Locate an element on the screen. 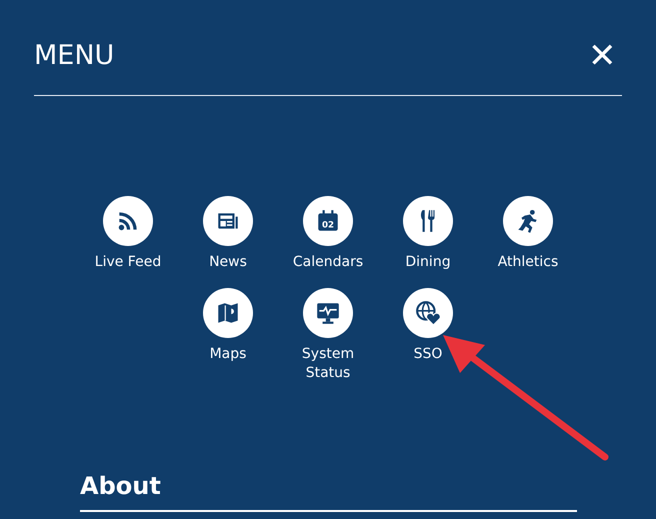 The image size is (656, 519). menu-item: Maps is located at coordinates (228, 335).